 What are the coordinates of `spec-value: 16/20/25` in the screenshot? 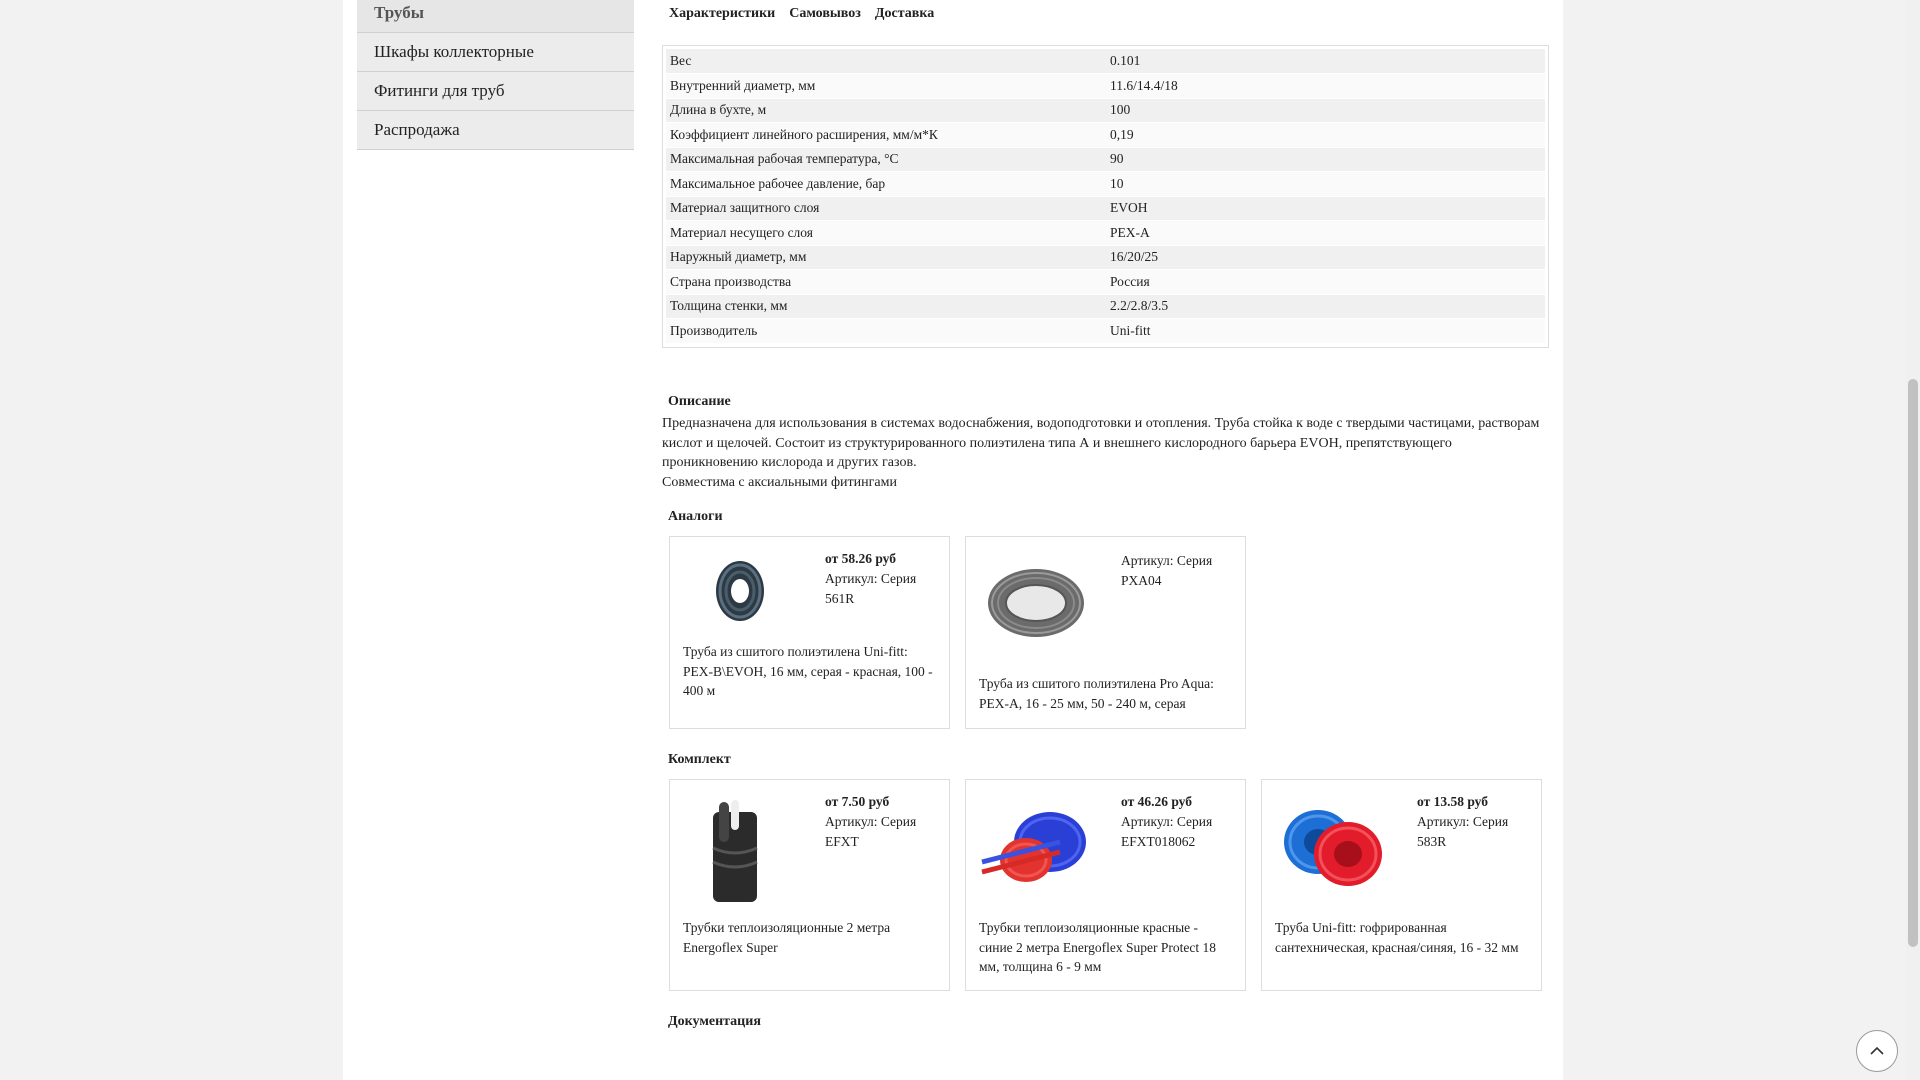 It's located at (1325, 257).